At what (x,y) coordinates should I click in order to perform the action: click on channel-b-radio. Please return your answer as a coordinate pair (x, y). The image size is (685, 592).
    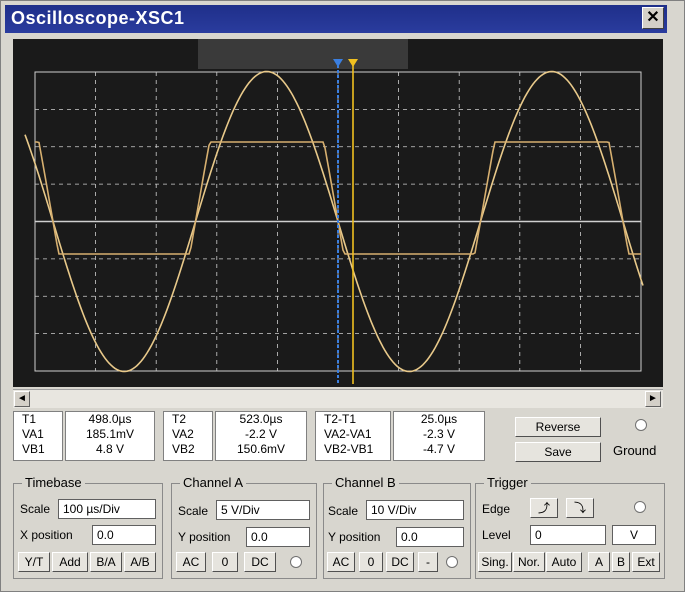
    Looking at the image, I should click on (452, 562).